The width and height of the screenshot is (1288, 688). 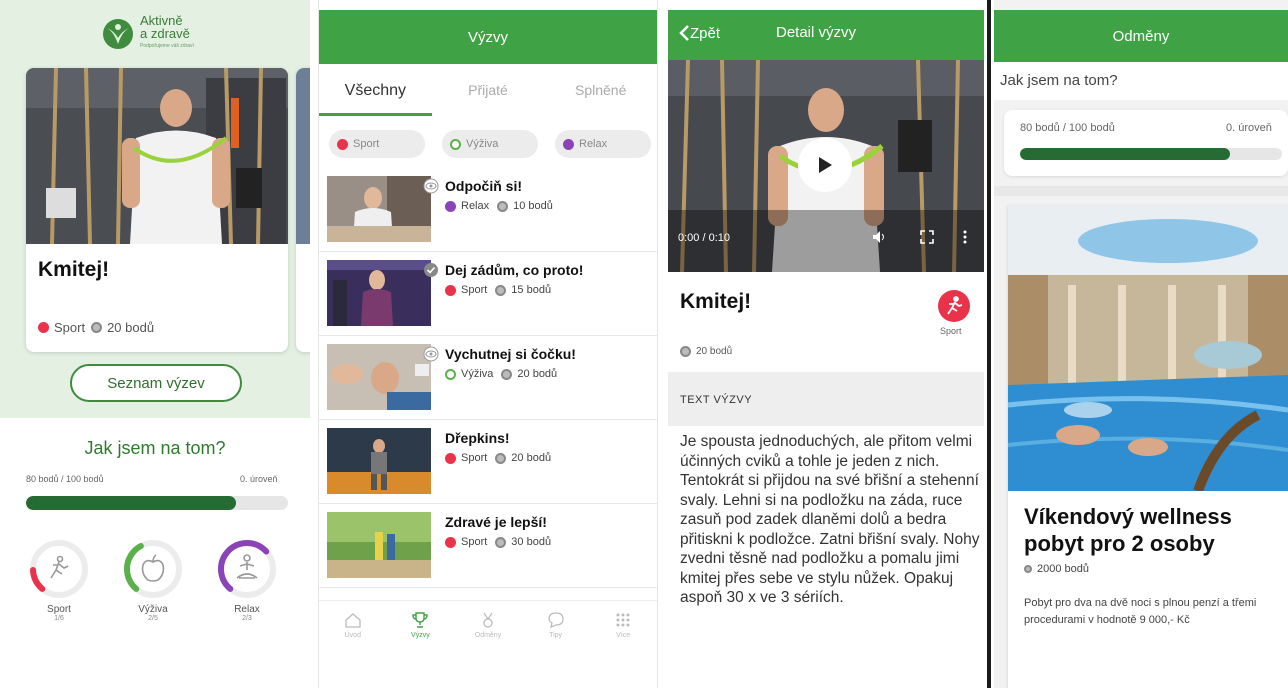 I want to click on nav-rewards: Odměny, so click(x=488, y=628).